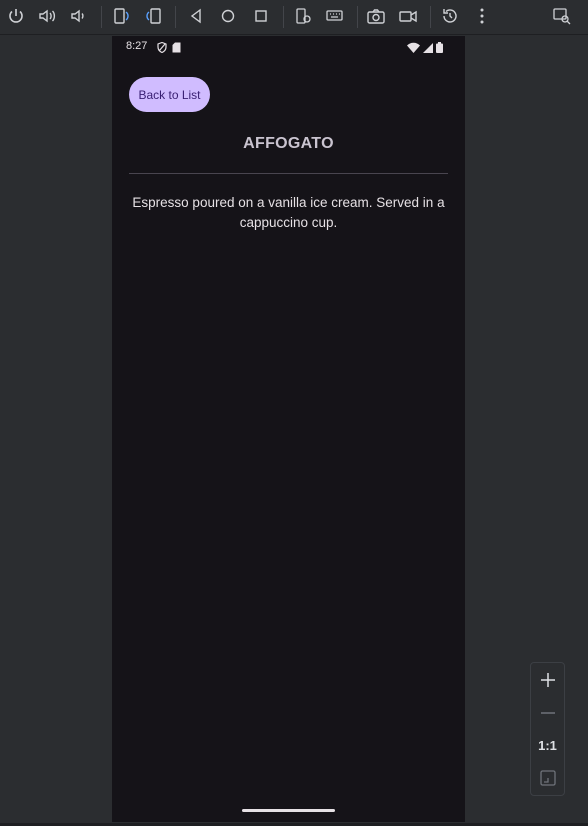  What do you see at coordinates (169, 94) in the screenshot?
I see `back-to-list-button: Back to List` at bounding box center [169, 94].